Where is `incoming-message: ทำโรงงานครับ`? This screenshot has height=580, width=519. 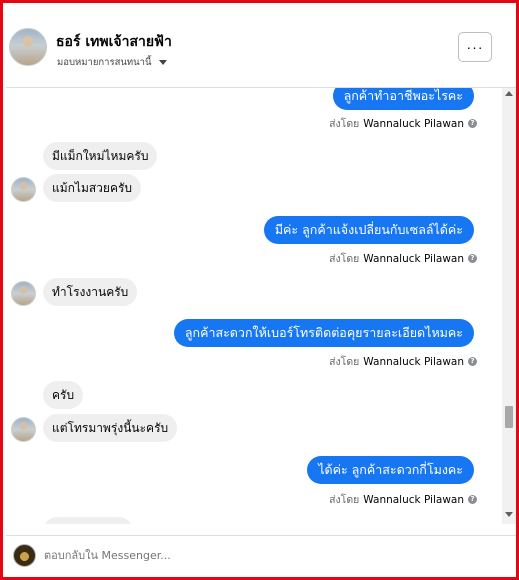
incoming-message: ทำโรงงานครับ is located at coordinates (90, 292).